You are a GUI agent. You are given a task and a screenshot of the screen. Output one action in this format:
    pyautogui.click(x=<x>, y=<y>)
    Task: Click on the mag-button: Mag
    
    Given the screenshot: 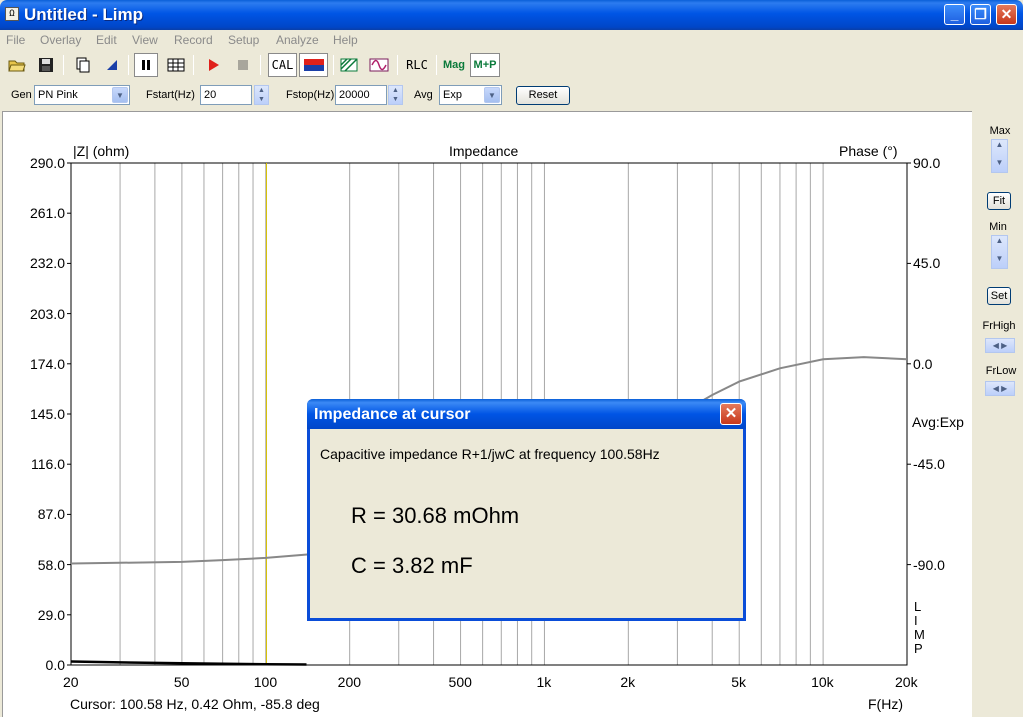 What is the action you would take?
    pyautogui.click(x=454, y=65)
    